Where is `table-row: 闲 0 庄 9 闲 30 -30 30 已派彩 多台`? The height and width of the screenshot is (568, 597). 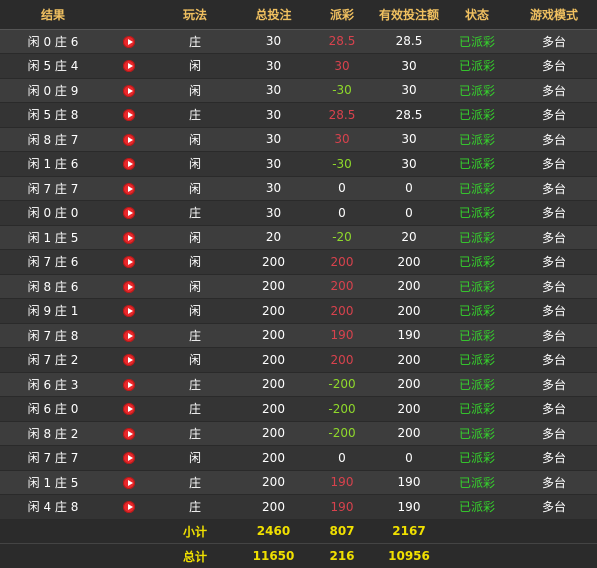 table-row: 闲 0 庄 9 闲 30 -30 30 已派彩 多台 is located at coordinates (298, 90).